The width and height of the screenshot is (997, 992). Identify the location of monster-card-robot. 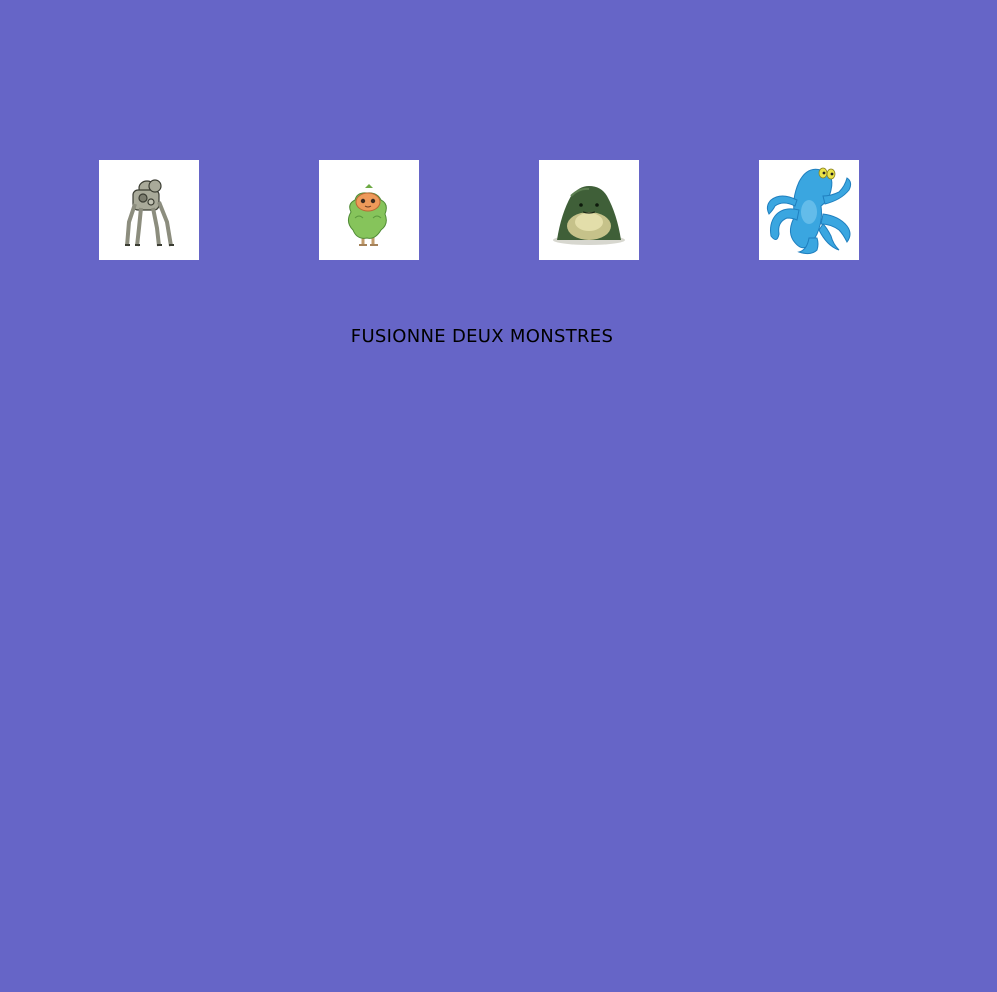
(149, 210).